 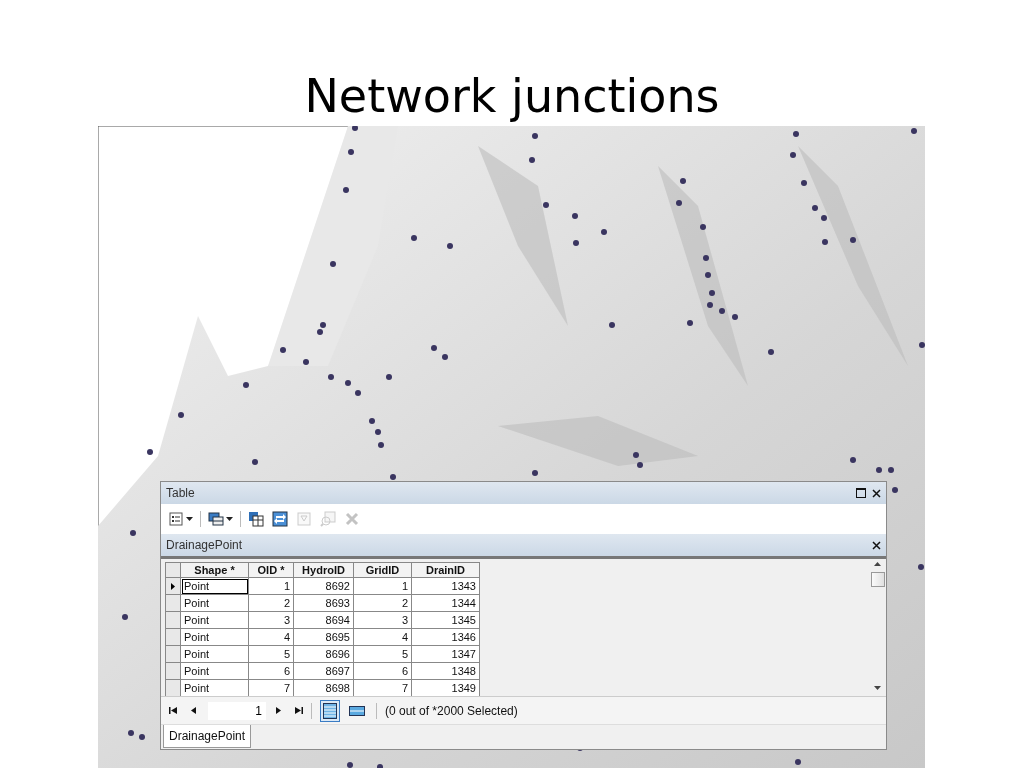 What do you see at coordinates (383, 570) in the screenshot?
I see `column-header: GridID` at bounding box center [383, 570].